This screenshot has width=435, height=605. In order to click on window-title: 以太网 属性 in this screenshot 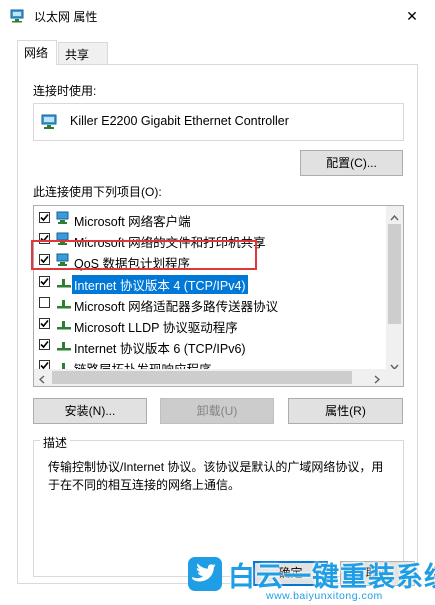, I will do `click(66, 17)`.